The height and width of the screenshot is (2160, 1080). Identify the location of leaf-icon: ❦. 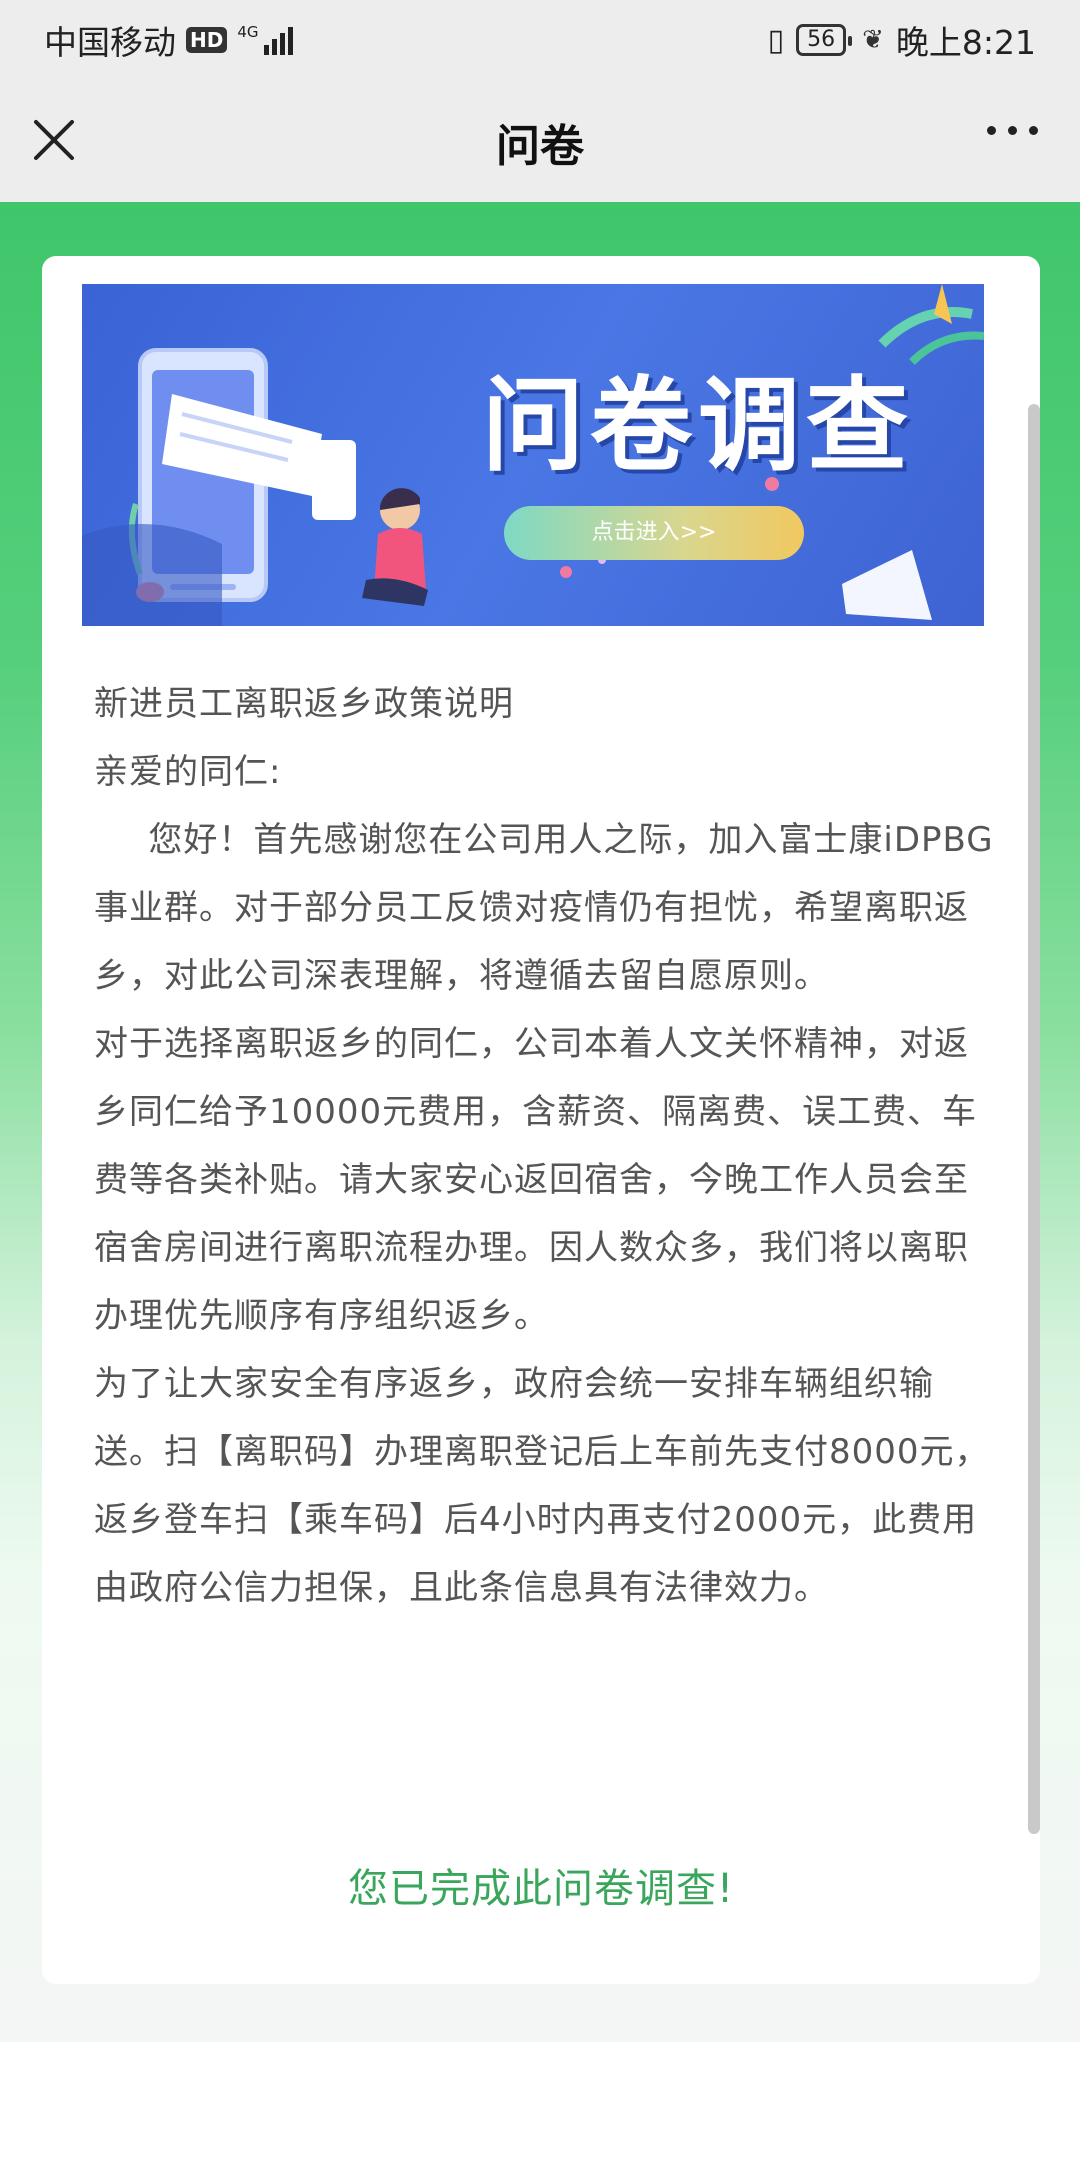
(873, 40).